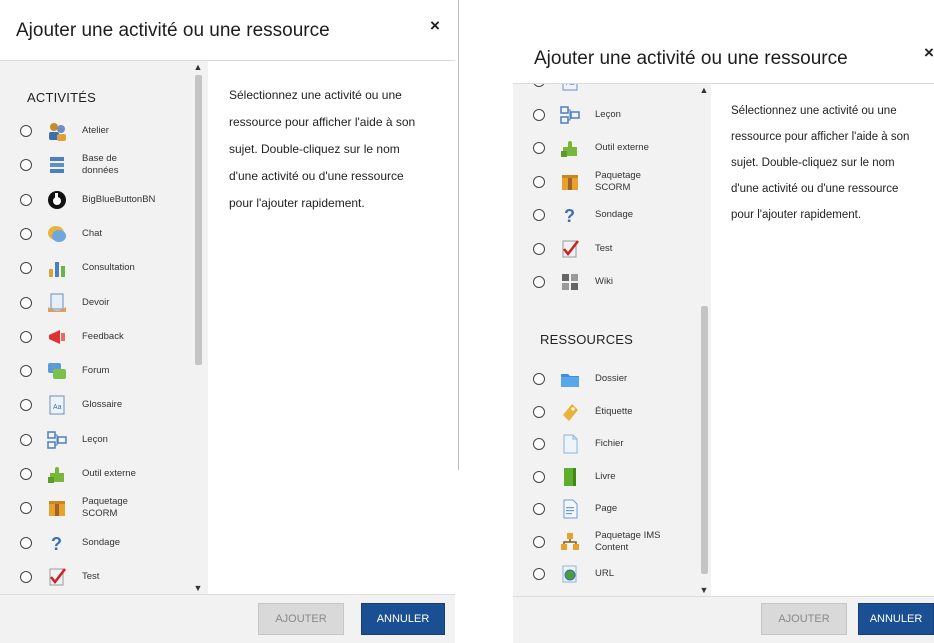 The width and height of the screenshot is (934, 643). Describe the element at coordinates (605, 476) in the screenshot. I see `module-item-label: Livre` at that location.